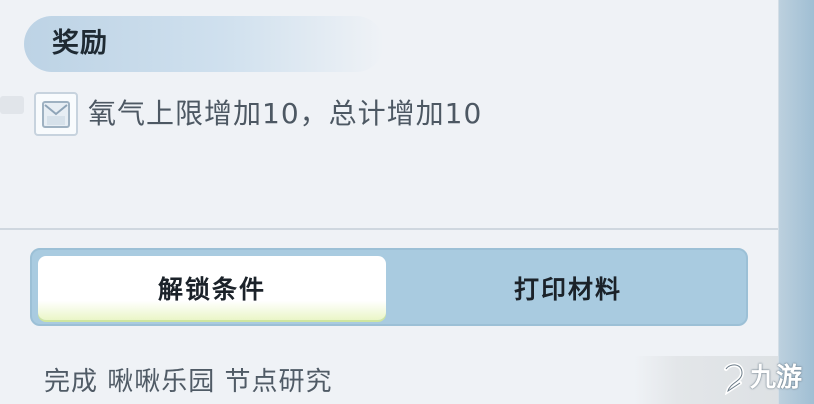 The width and height of the screenshot is (814, 404). What do you see at coordinates (734, 378) in the screenshot?
I see `jiuyou-logo-icon` at bounding box center [734, 378].